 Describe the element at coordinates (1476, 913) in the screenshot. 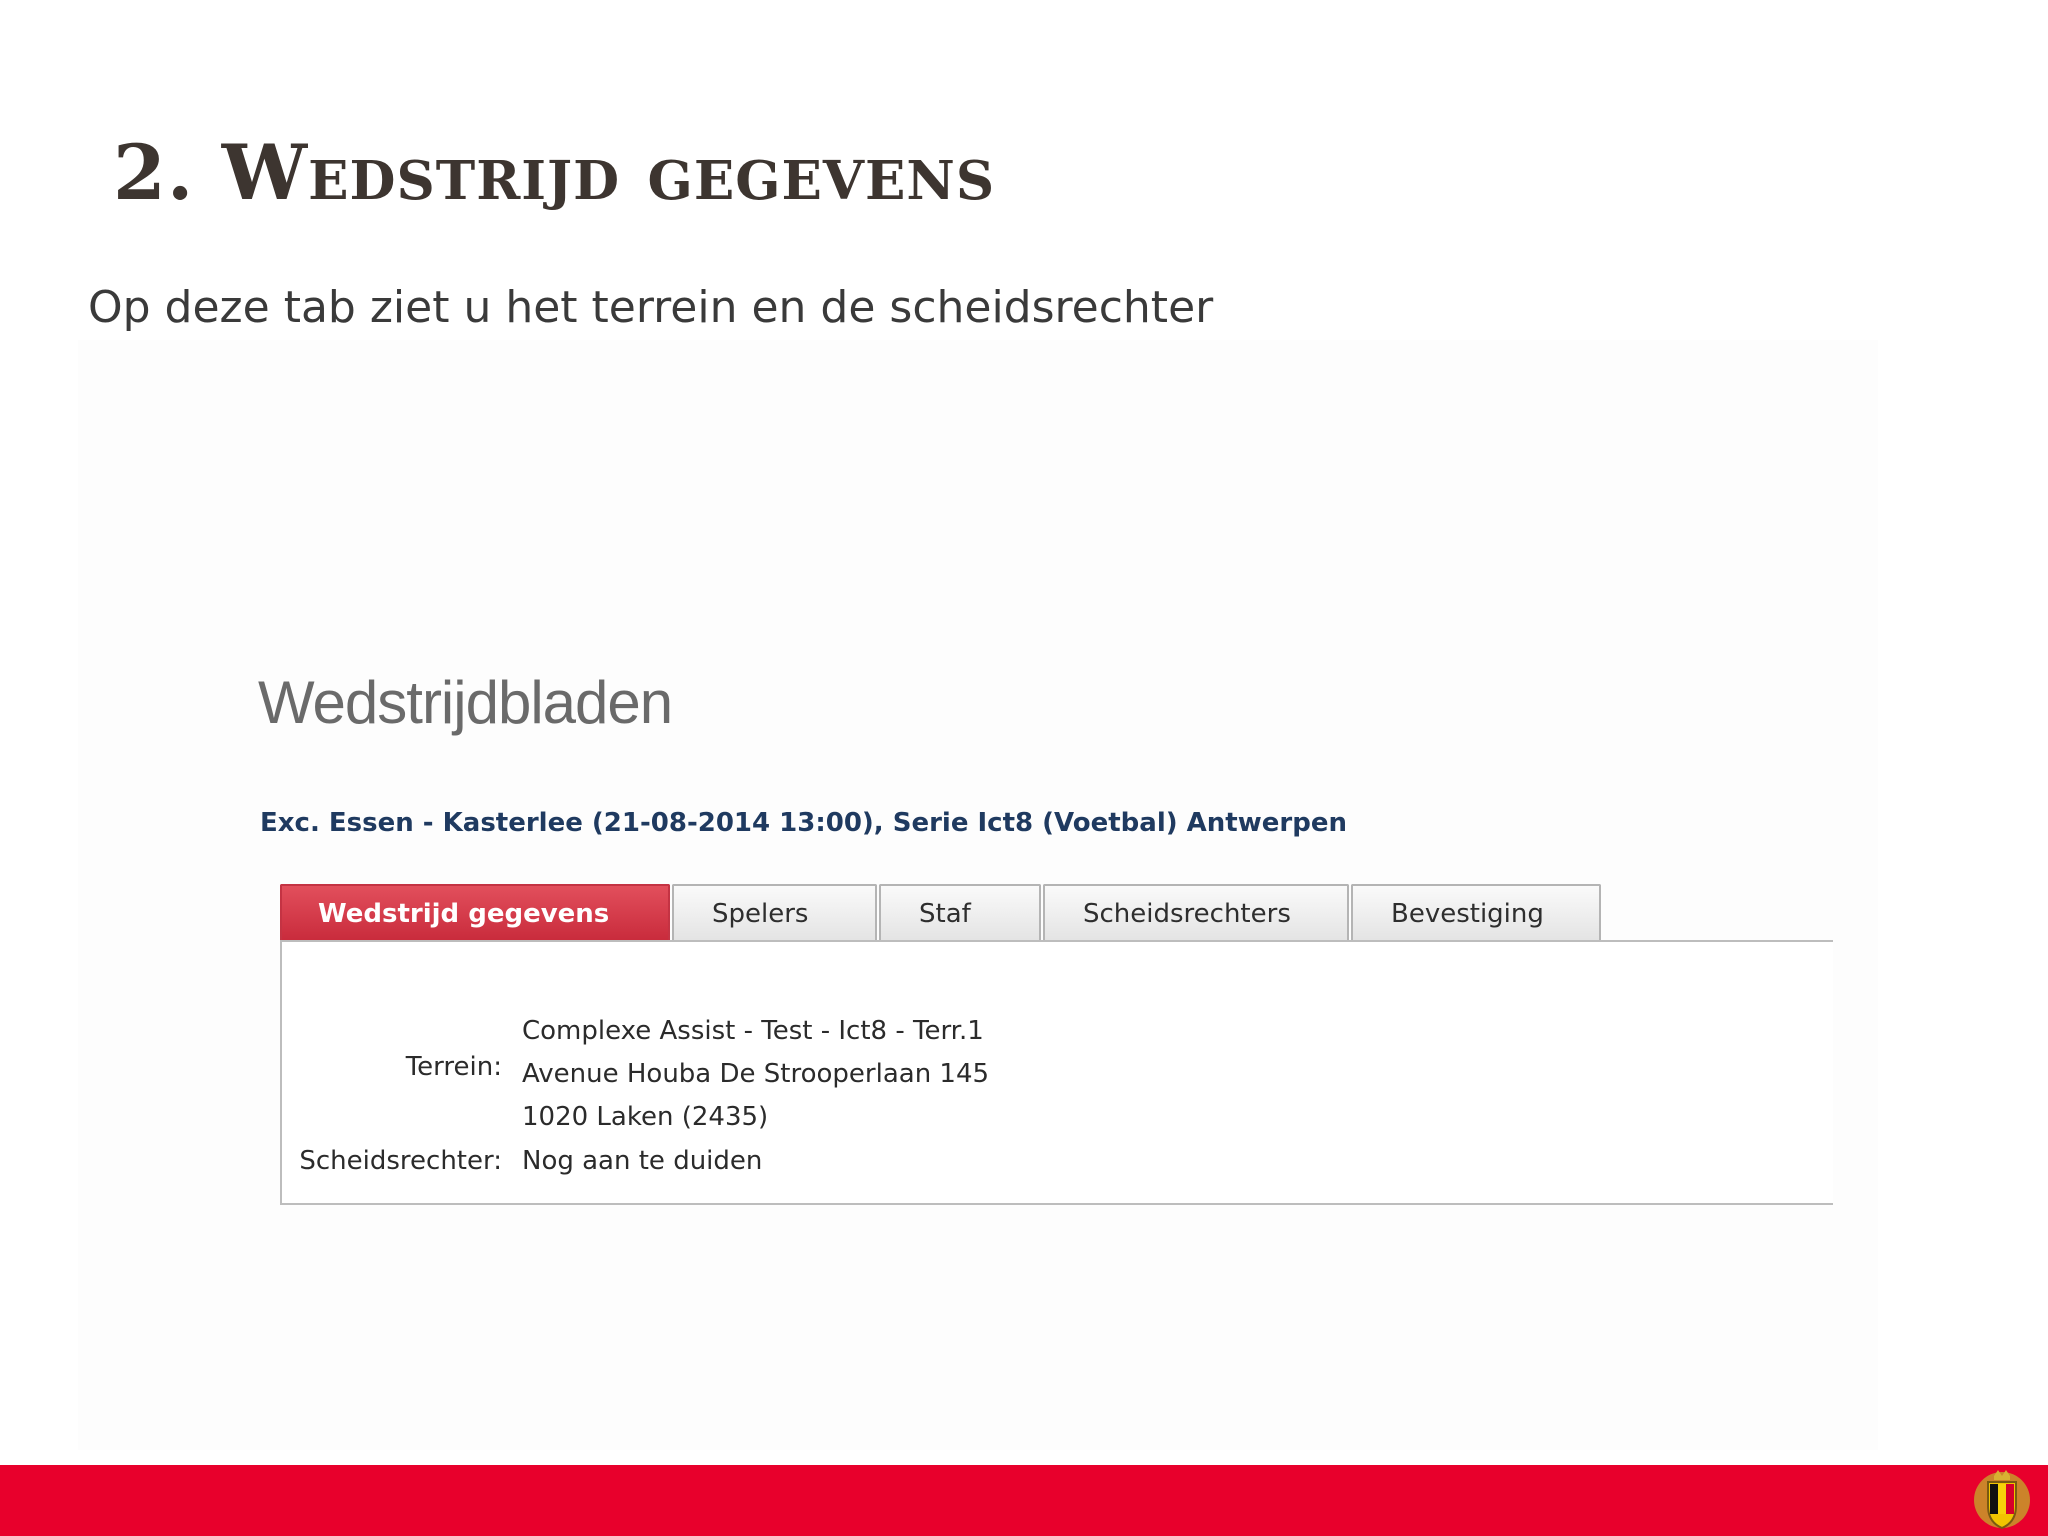

I see `tab-bevestiging: Bevestiging` at that location.